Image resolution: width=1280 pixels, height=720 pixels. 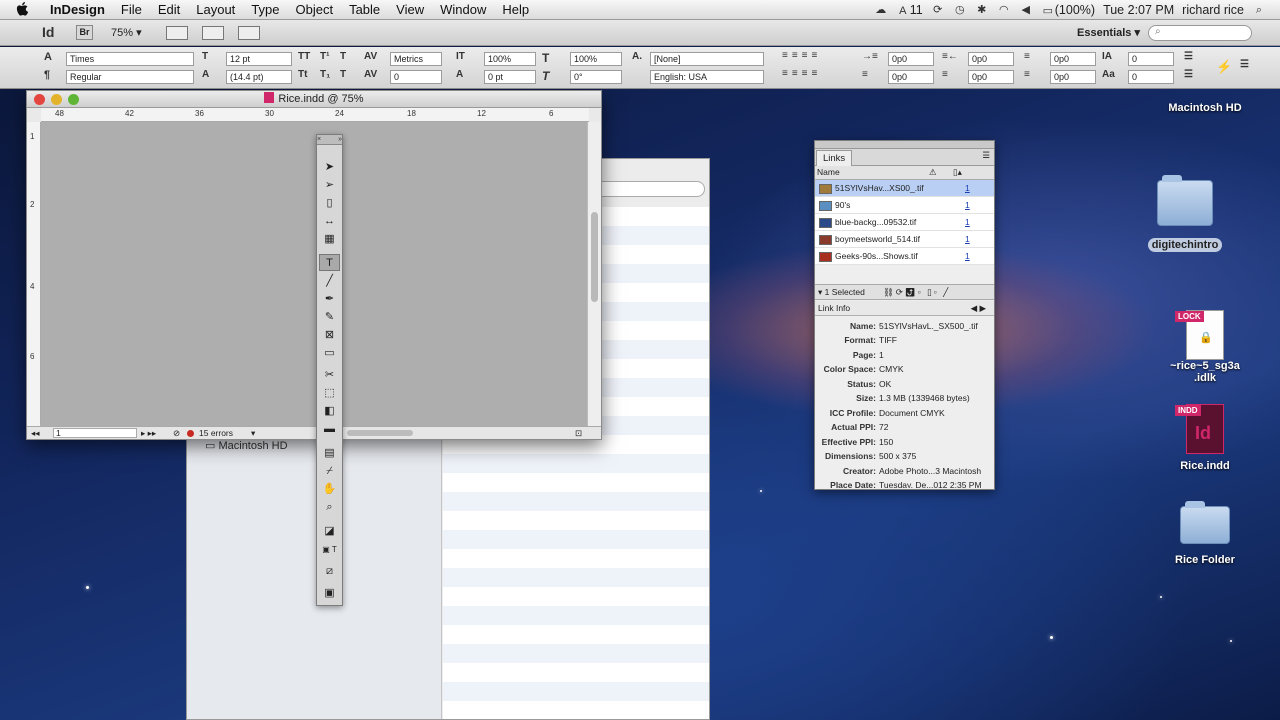 What do you see at coordinates (982, 10) in the screenshot?
I see `bluetooth-icon: ✱` at bounding box center [982, 10].